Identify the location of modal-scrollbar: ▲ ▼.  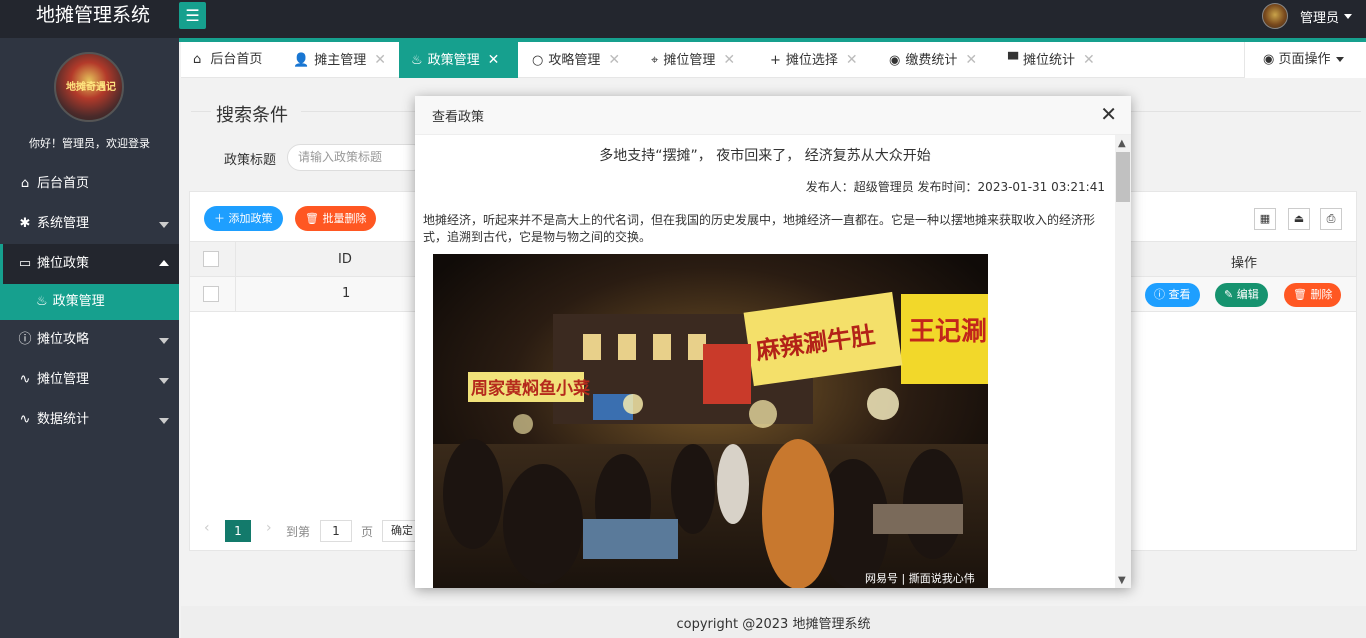
(1123, 361).